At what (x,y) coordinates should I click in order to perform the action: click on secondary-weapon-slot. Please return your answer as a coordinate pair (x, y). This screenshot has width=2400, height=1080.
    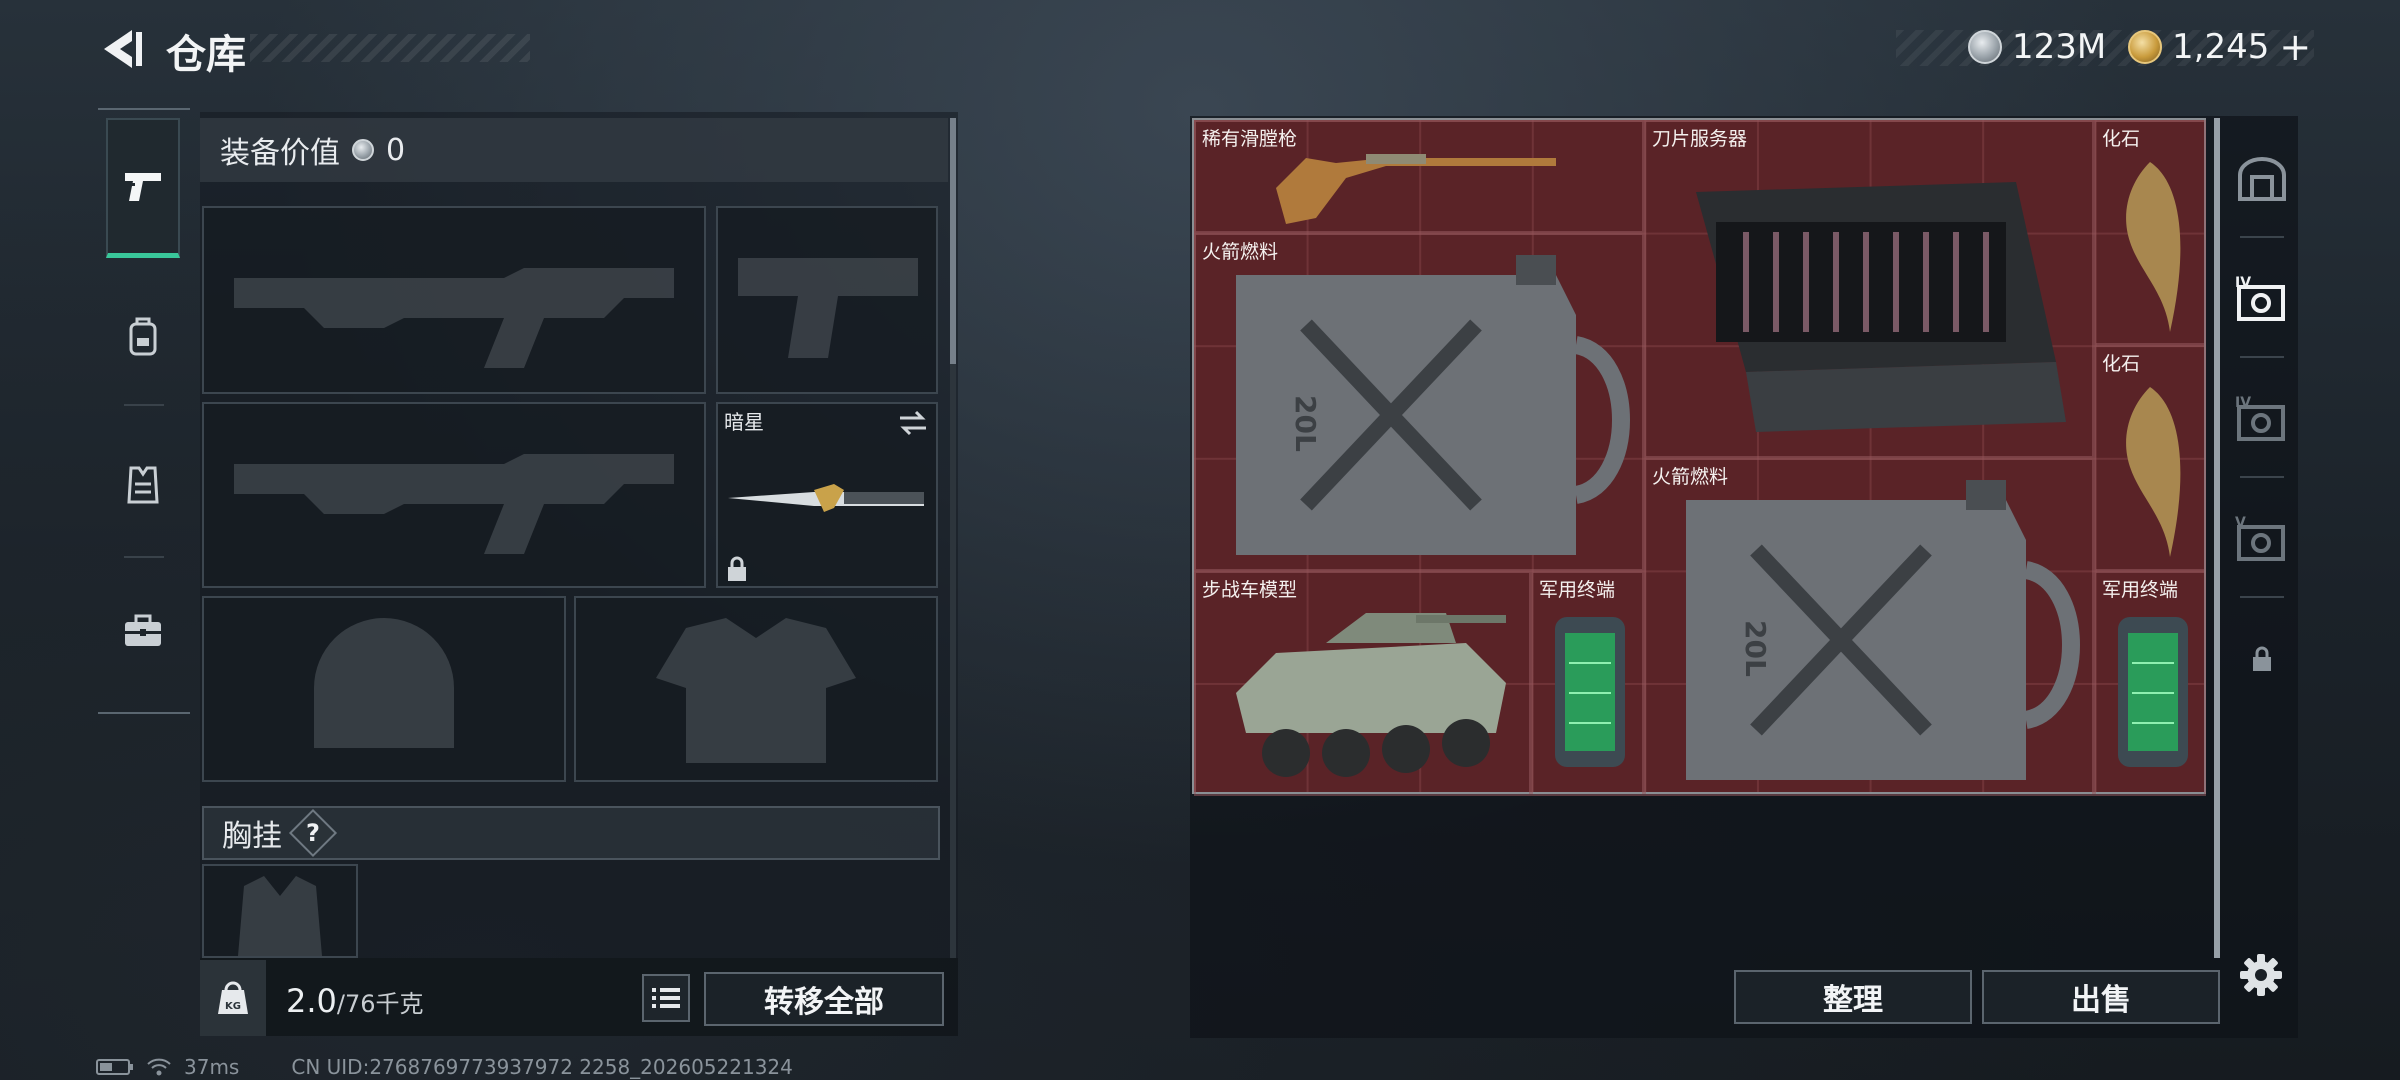
    Looking at the image, I should click on (454, 495).